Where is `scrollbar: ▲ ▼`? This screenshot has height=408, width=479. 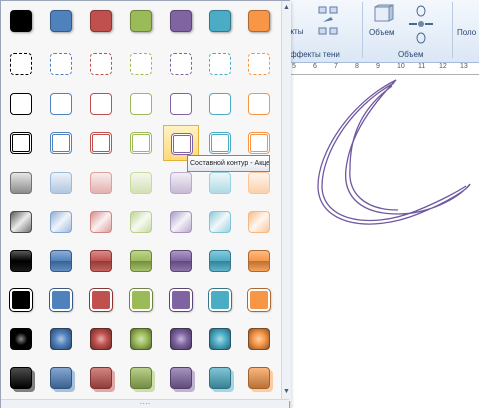
scrollbar: ▲ ▼ is located at coordinates (286, 201).